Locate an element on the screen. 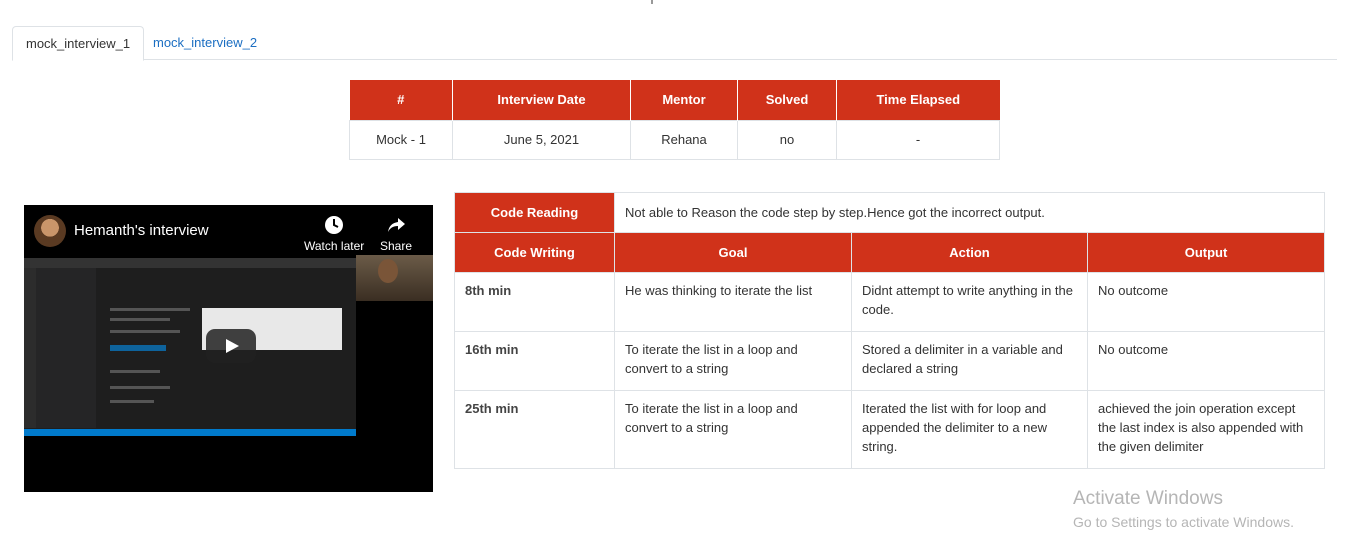 This screenshot has height=538, width=1345. editor-statusbar is located at coordinates (190, 432).